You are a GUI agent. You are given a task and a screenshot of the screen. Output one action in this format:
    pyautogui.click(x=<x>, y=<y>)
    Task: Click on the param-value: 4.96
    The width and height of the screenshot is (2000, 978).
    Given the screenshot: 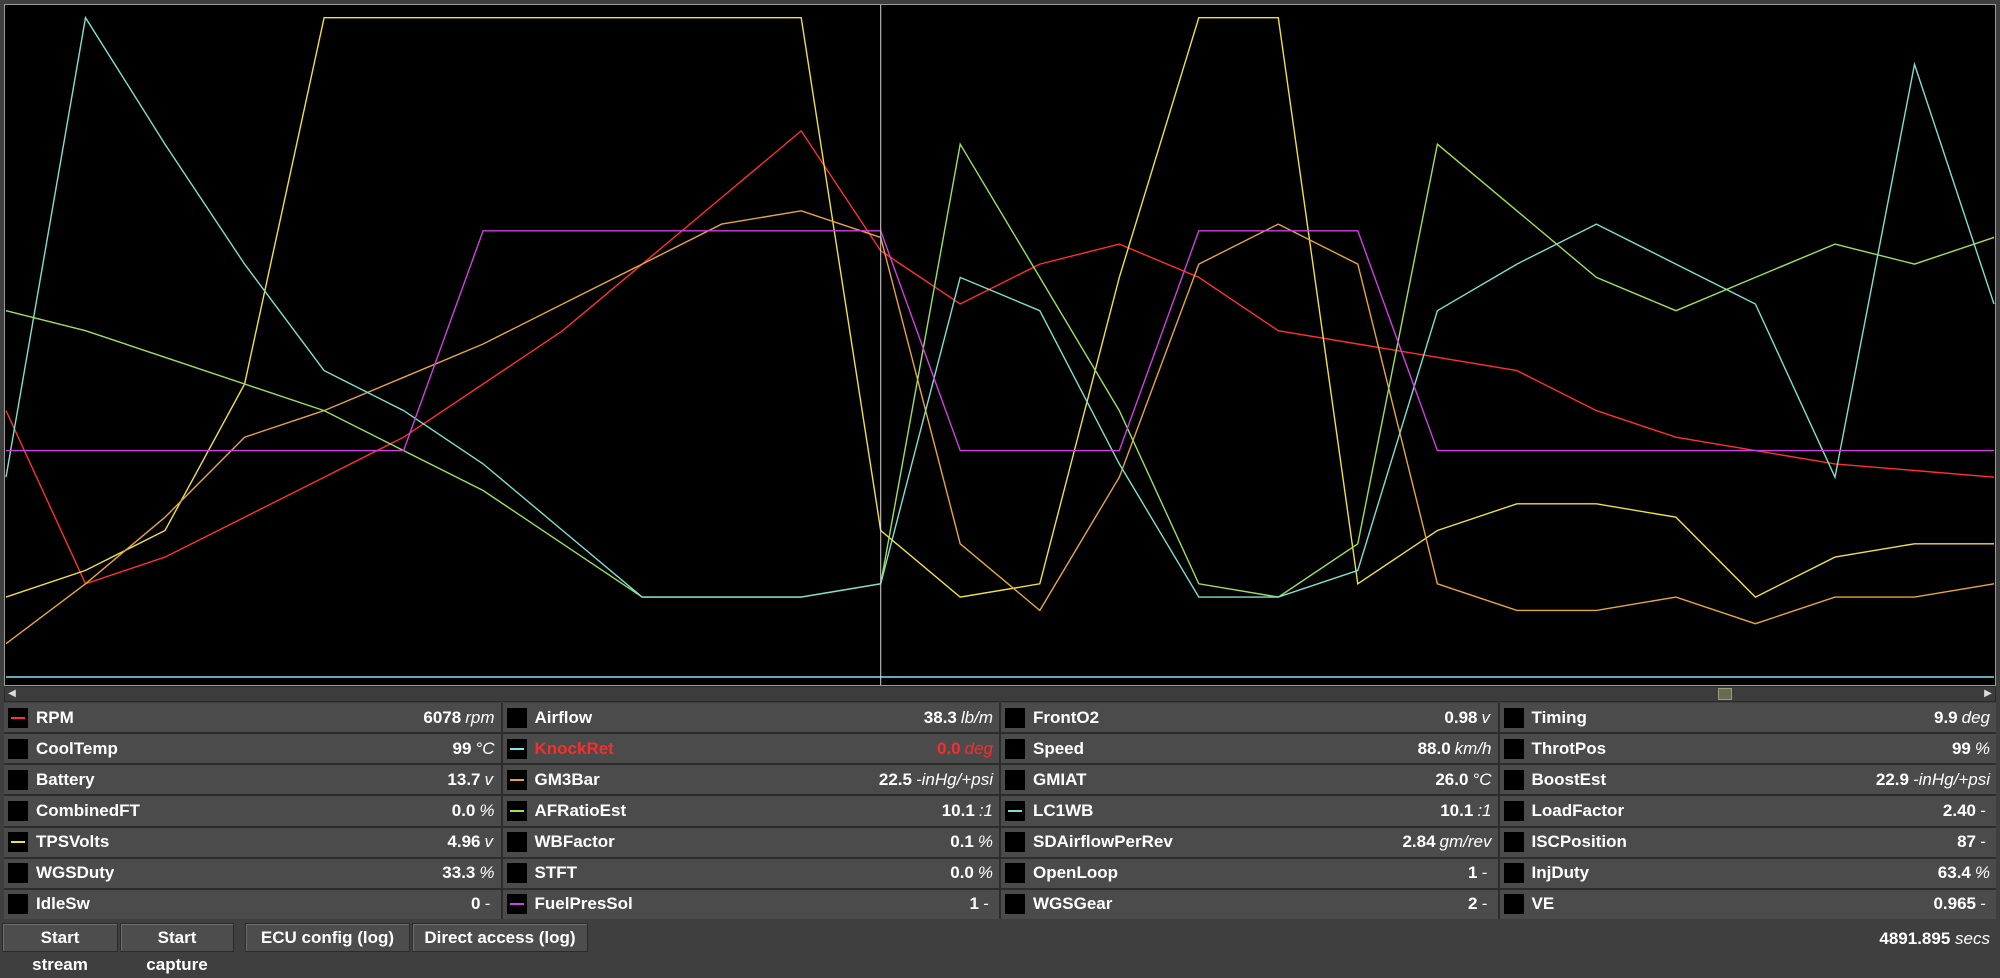 What is the action you would take?
    pyautogui.click(x=464, y=842)
    